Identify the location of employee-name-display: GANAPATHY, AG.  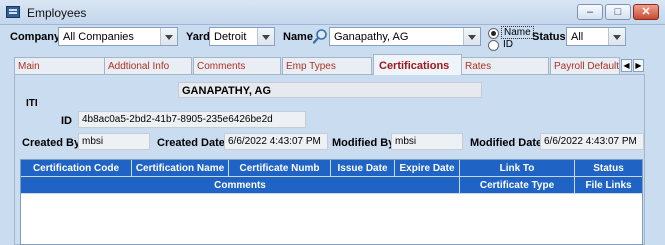
(330, 90).